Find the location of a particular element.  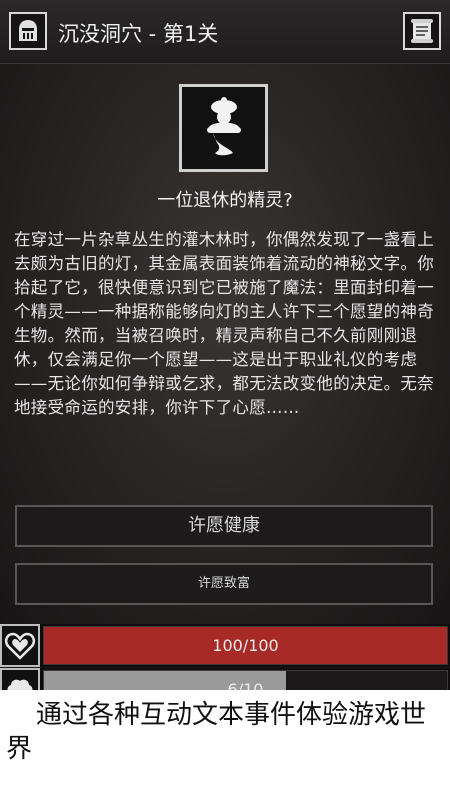

choice-wish-health-button: 许愿健康 is located at coordinates (224, 526).